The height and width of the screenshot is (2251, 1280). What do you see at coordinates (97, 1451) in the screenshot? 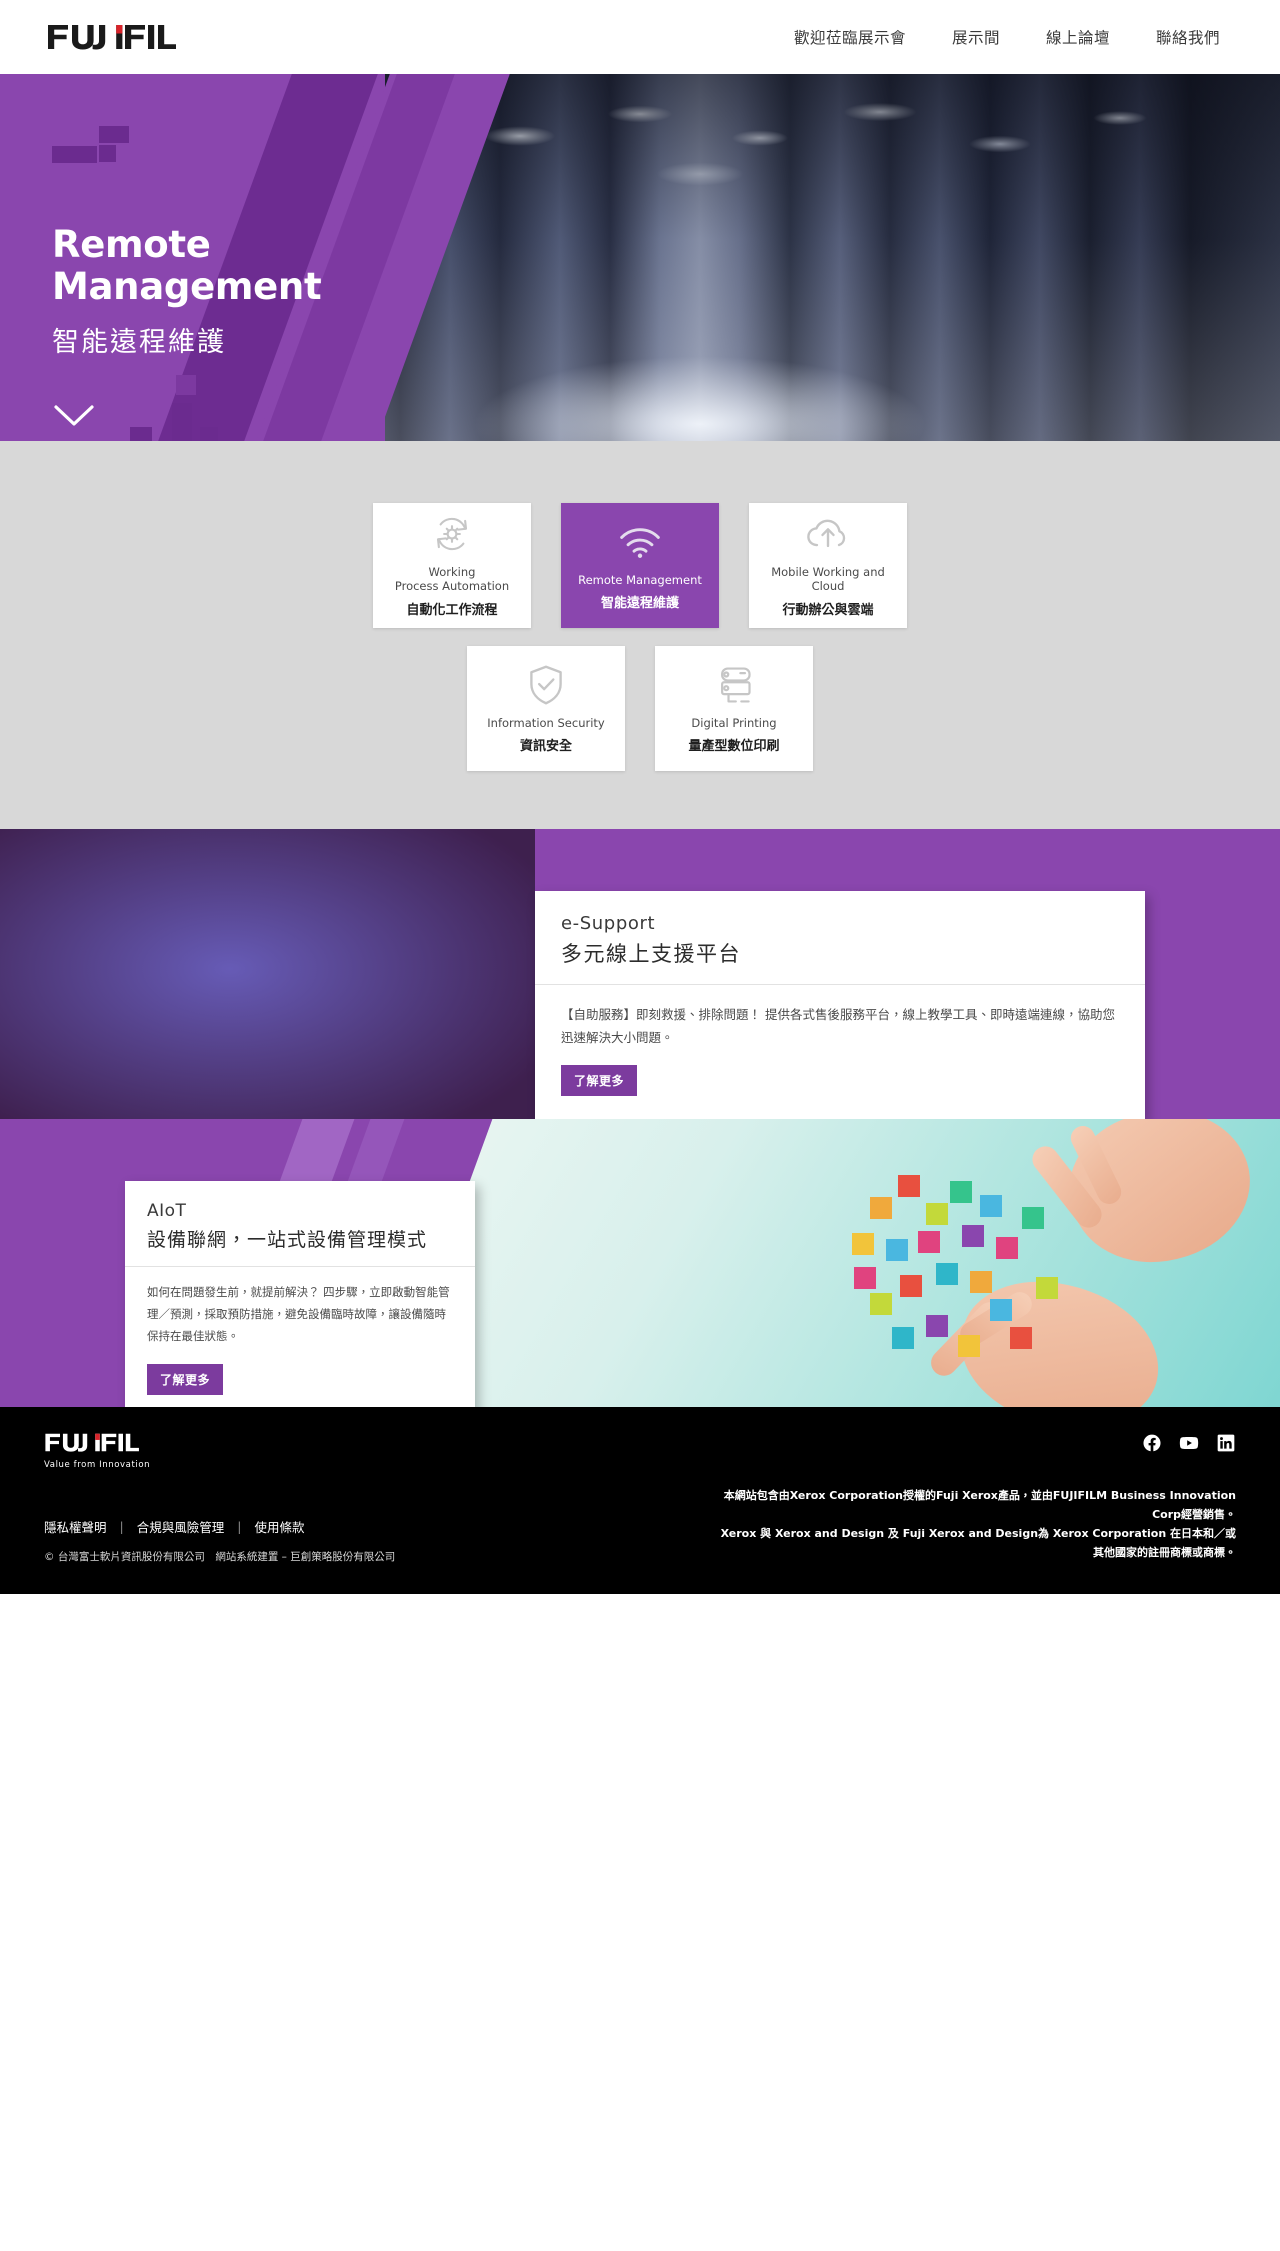
I see `footer-logo: Value from Innovation` at bounding box center [97, 1451].